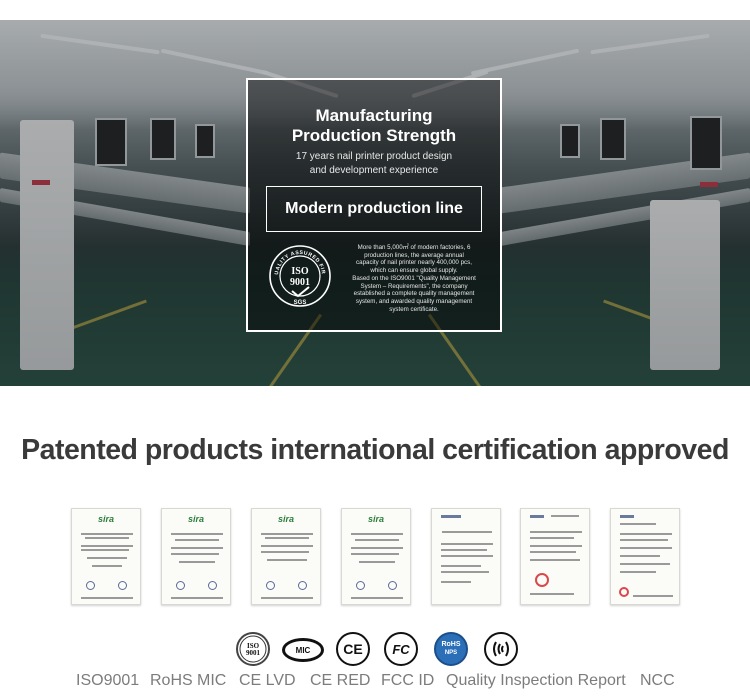  Describe the element at coordinates (414, 309) in the screenshot. I see `description-line: system certificate.` at that location.